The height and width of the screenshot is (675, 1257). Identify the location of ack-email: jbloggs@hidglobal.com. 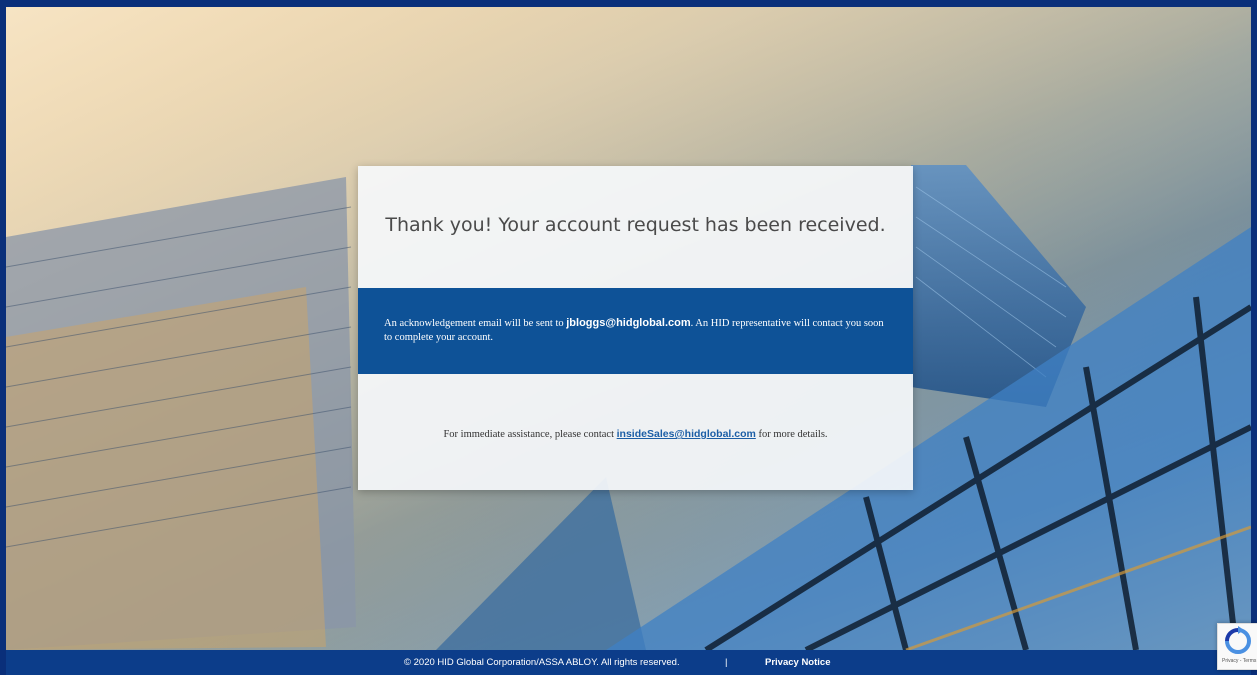
(628, 323).